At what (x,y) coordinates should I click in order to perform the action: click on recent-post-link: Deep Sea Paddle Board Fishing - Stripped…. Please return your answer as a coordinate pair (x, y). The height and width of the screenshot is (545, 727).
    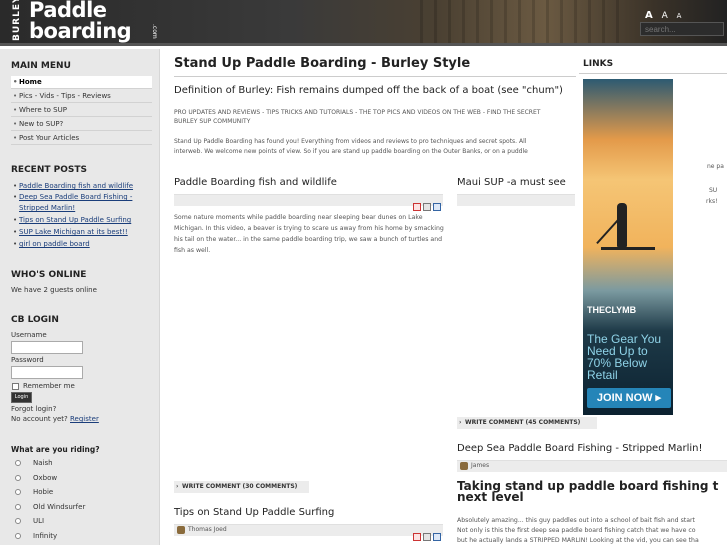
    Looking at the image, I should click on (83, 203).